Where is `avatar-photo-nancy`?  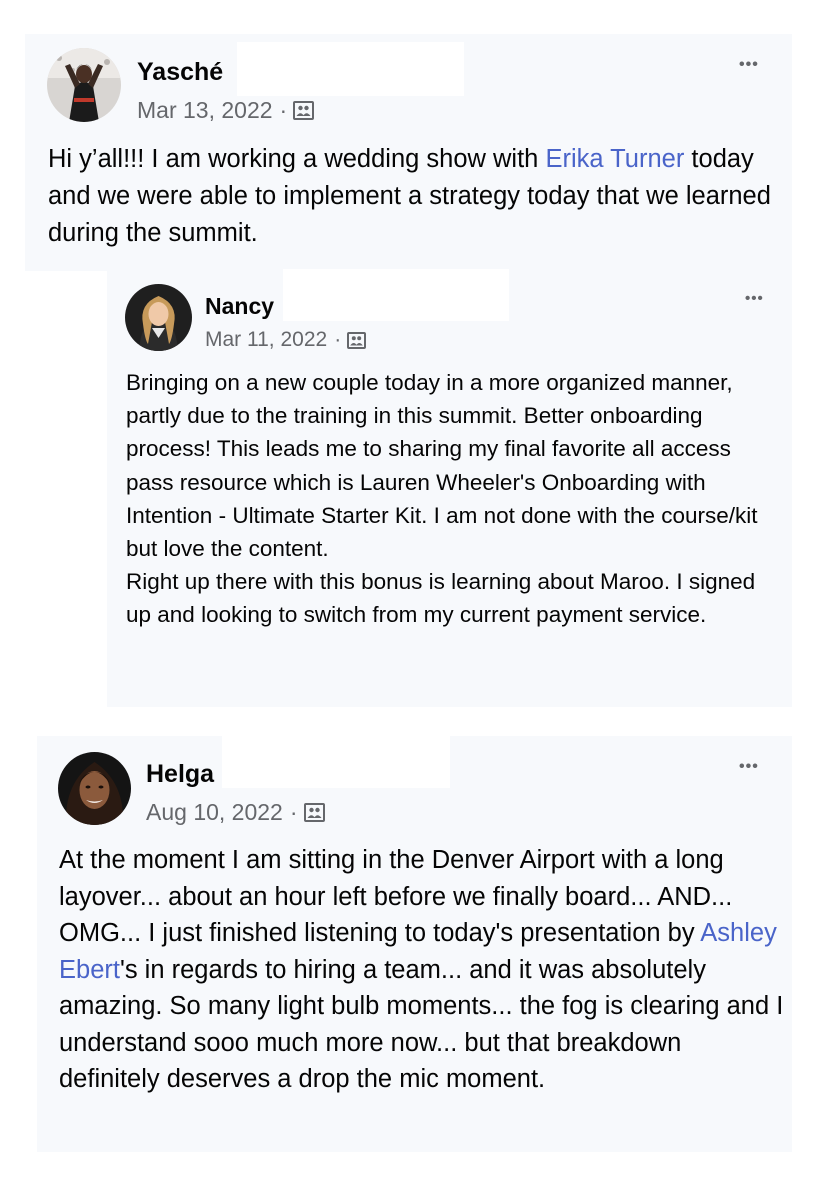
avatar-photo-nancy is located at coordinates (158, 317).